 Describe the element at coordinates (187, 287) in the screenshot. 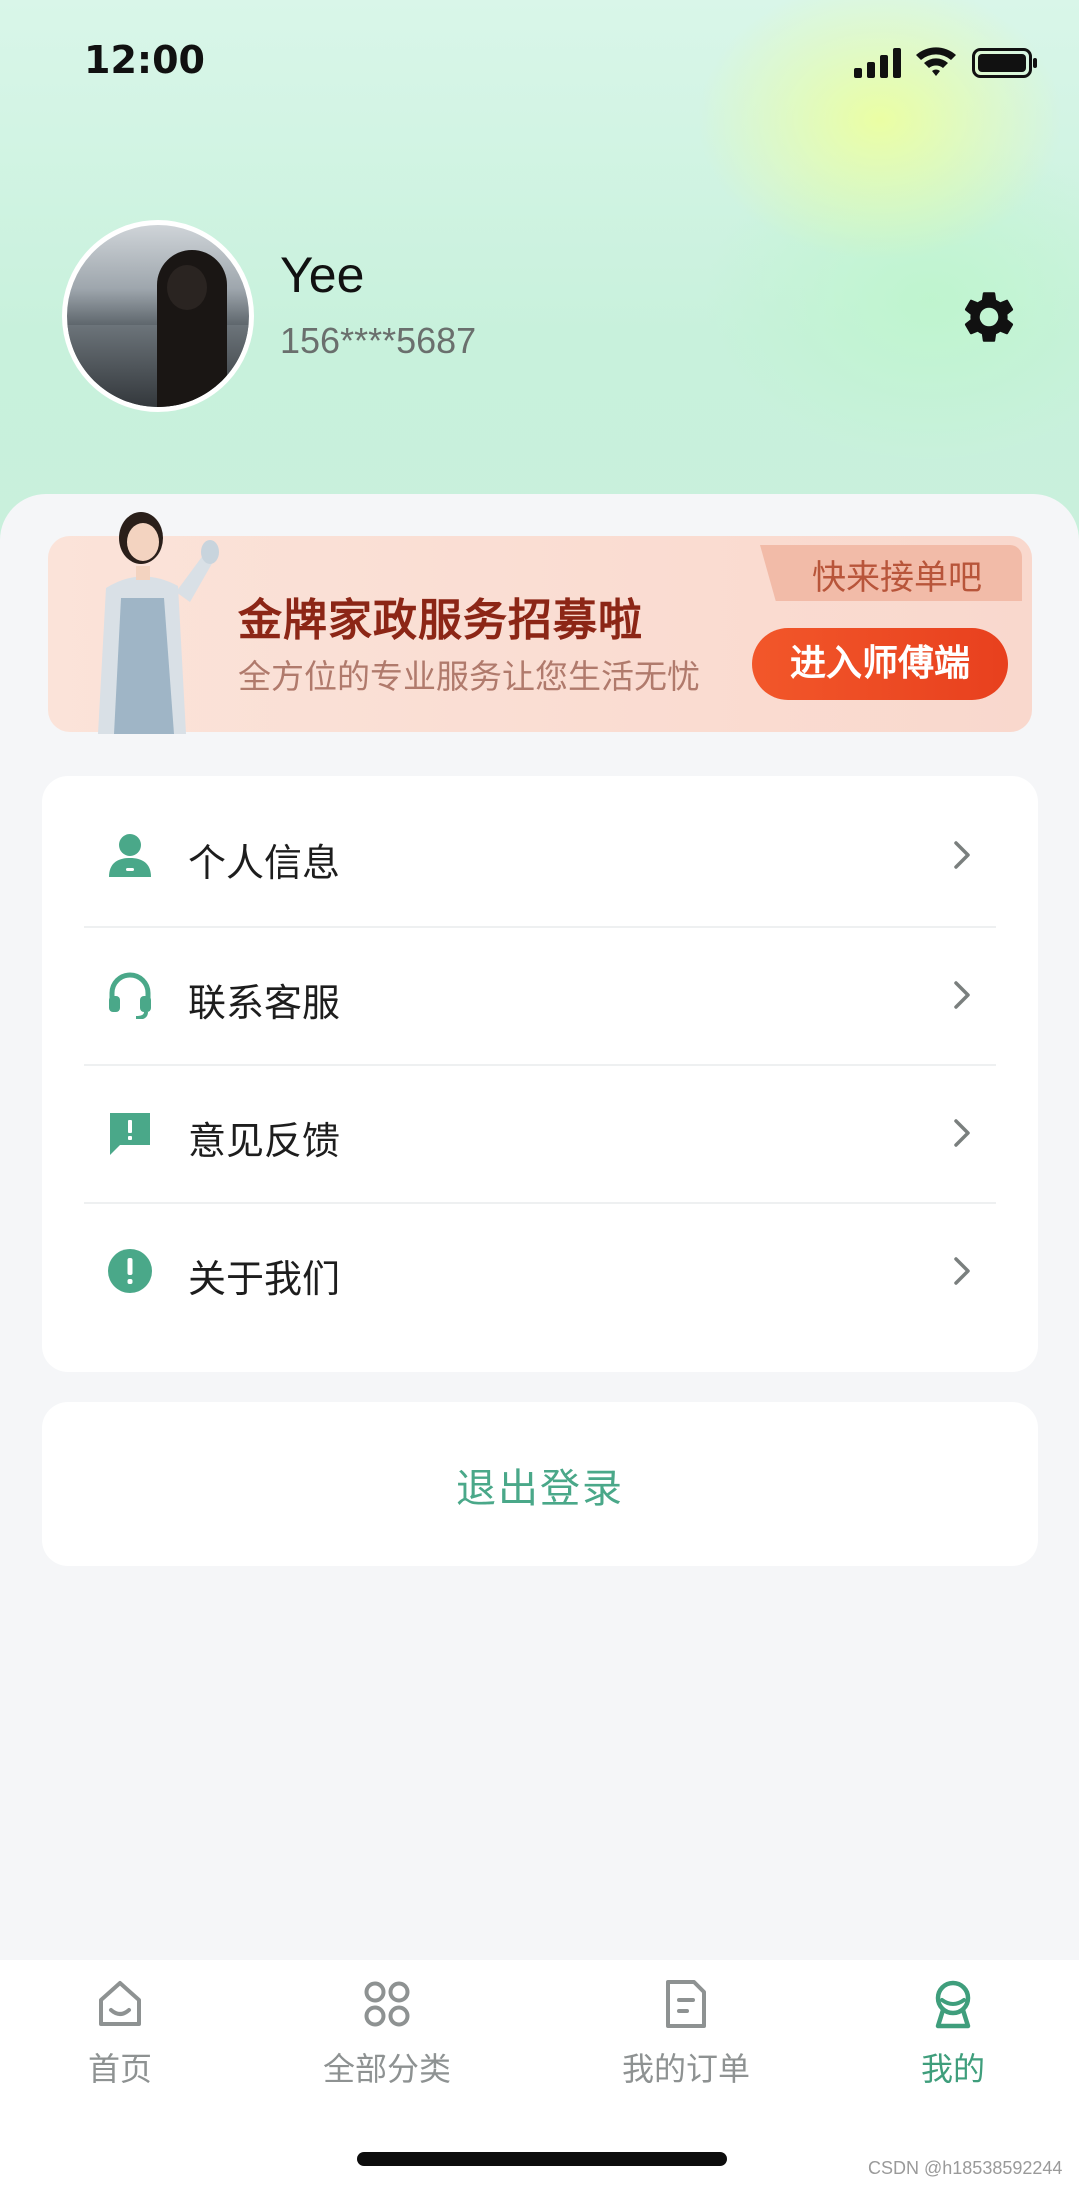

I see `avatar-face` at that location.